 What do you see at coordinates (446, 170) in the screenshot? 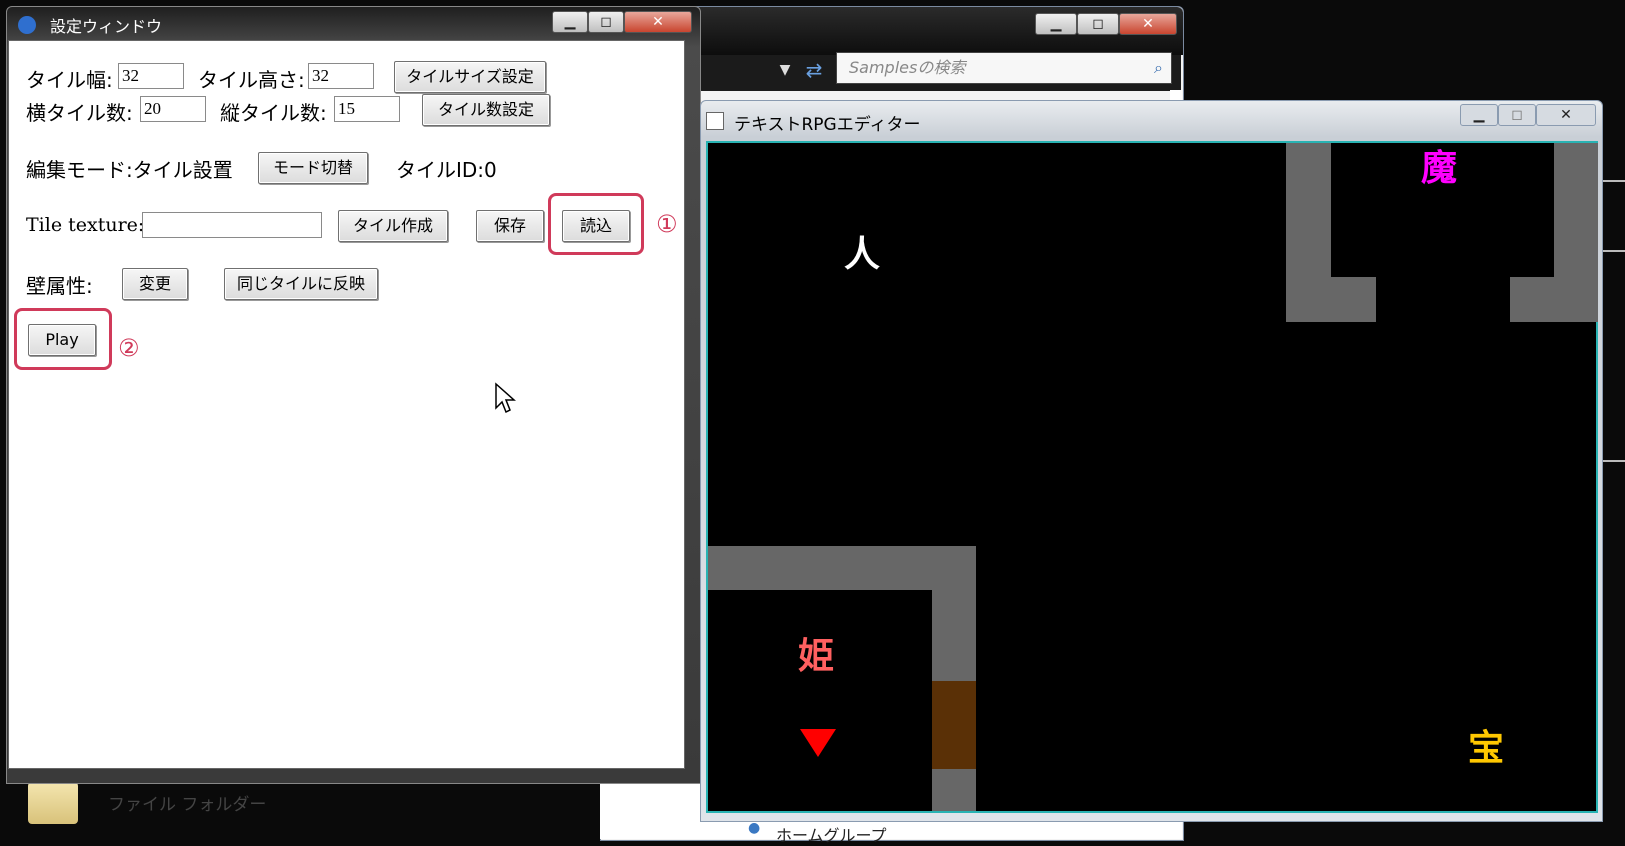
I see `tile-id-label: タイルID:0` at bounding box center [446, 170].